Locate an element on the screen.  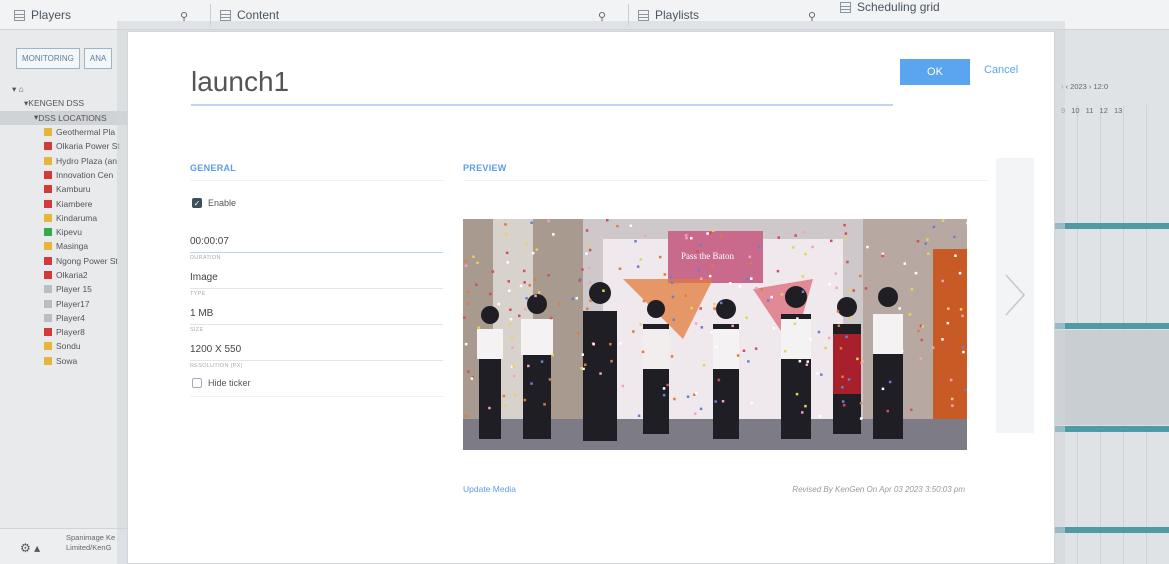
duration-value: 00:00:07 is located at coordinates (316, 243).